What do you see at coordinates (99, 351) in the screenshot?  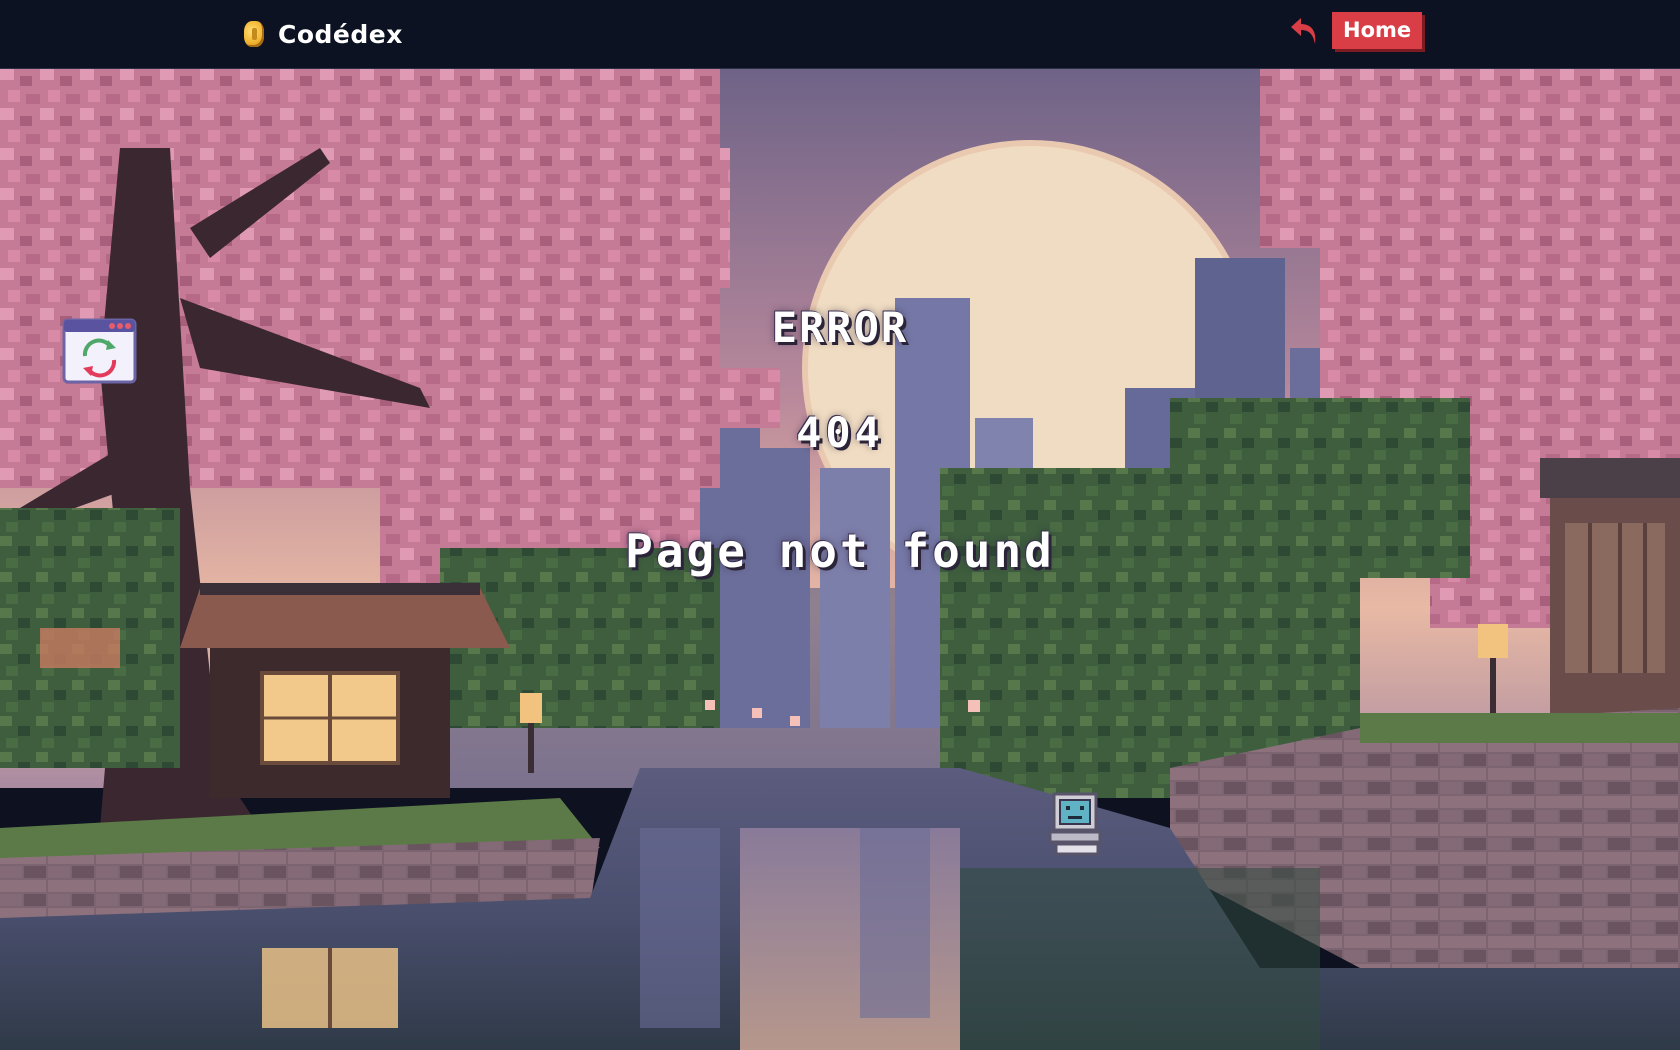 I see `browser-refresh-icon` at bounding box center [99, 351].